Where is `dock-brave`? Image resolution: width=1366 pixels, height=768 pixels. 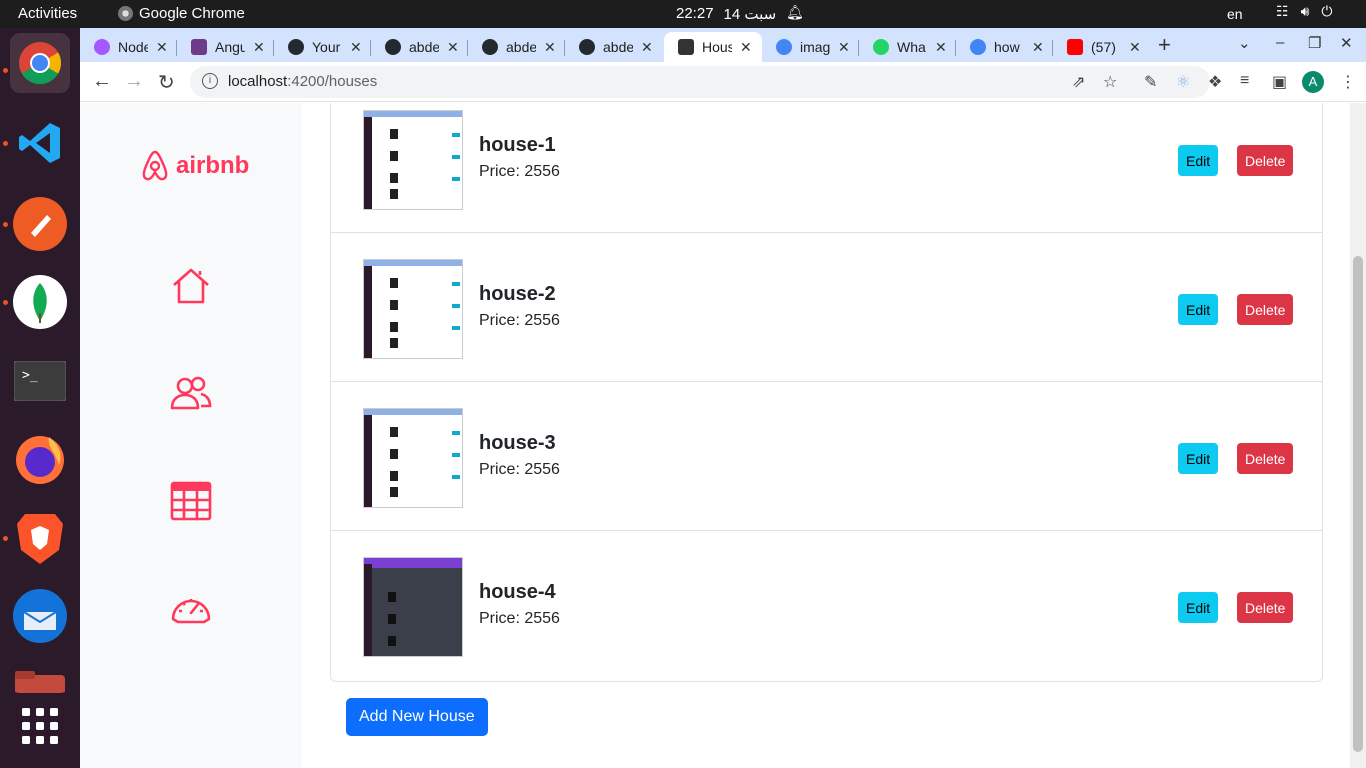 dock-brave is located at coordinates (36, 538).